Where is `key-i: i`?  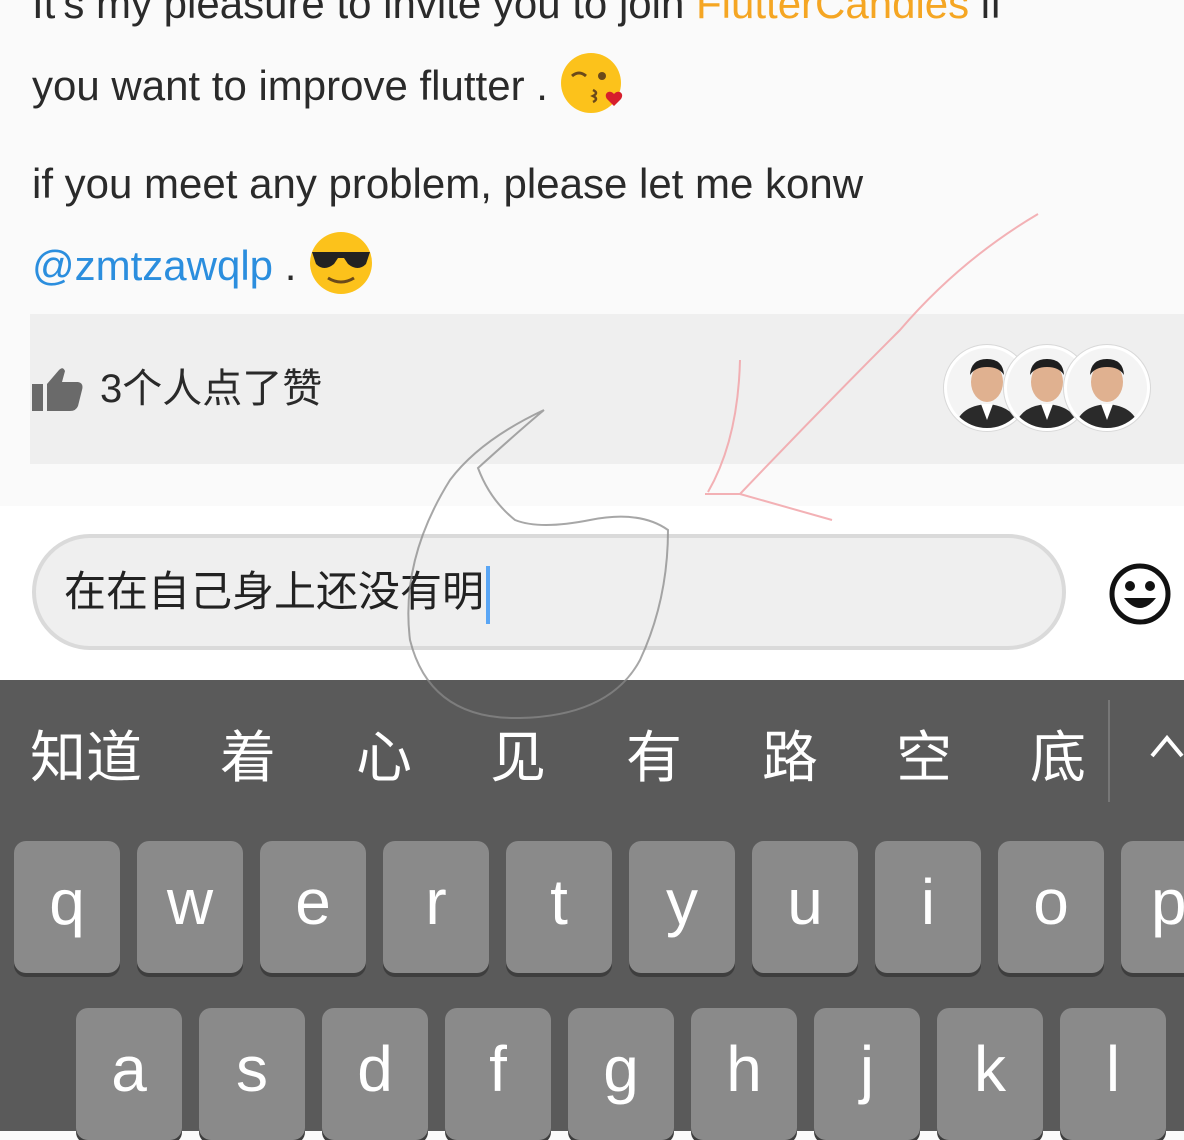 key-i: i is located at coordinates (928, 907).